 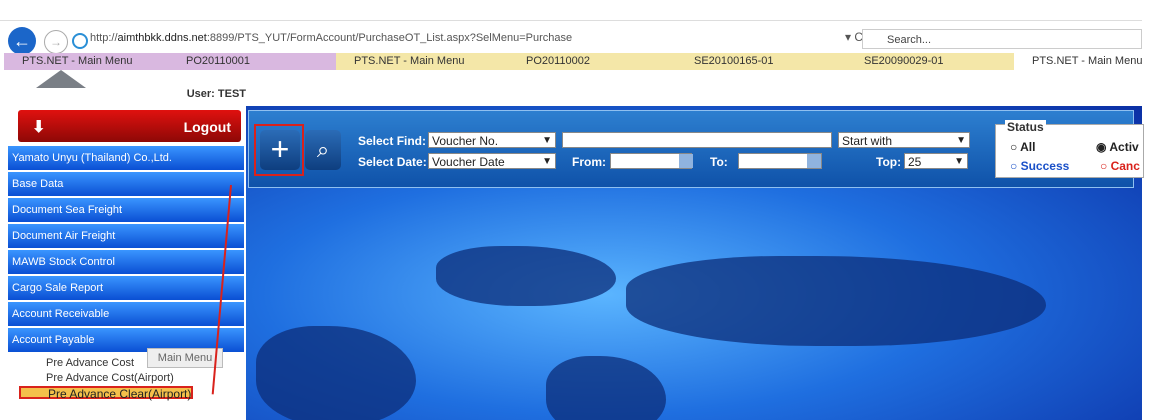 What do you see at coordinates (904, 61) in the screenshot?
I see `tab-label: SE20090029-01` at bounding box center [904, 61].